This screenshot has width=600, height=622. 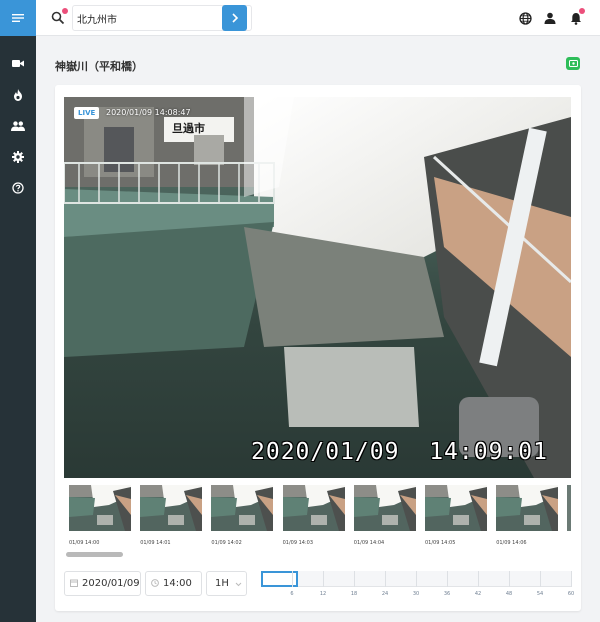 I want to click on thumbnail-item: 01/09 14:04, so click(x=384, y=517).